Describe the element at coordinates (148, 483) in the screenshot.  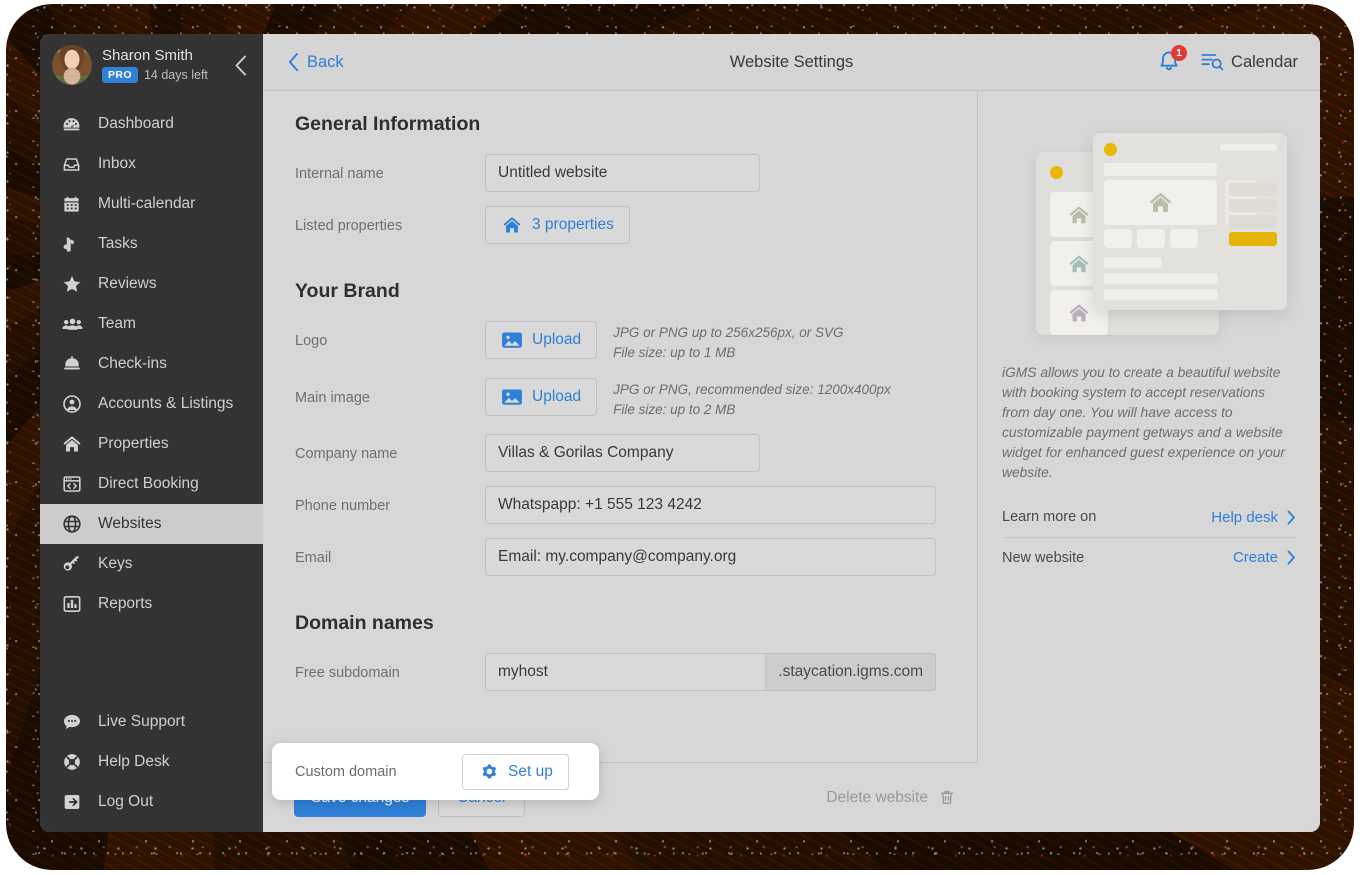
I see `sidebar-item-label: Direct Booking` at that location.